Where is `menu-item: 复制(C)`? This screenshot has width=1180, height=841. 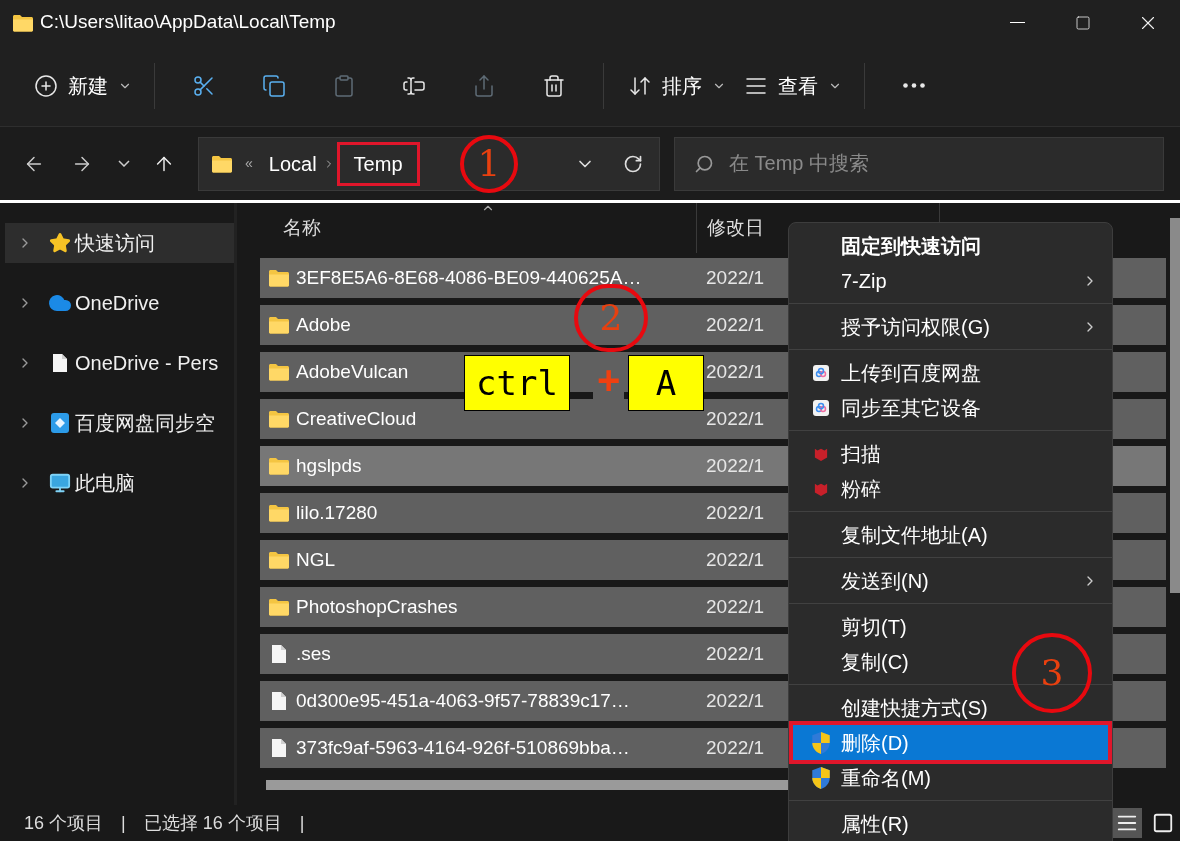 menu-item: 复制(C) is located at coordinates (875, 661).